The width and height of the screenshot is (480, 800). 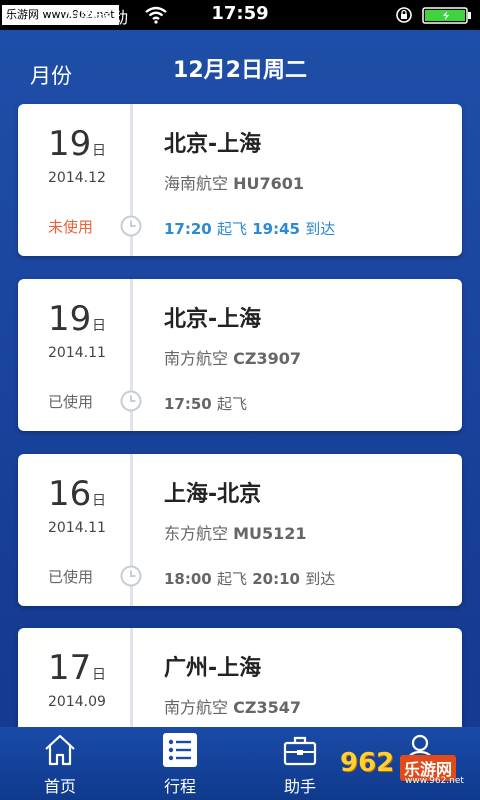 What do you see at coordinates (276, 579) in the screenshot?
I see `arrive-time: 20:10` at bounding box center [276, 579].